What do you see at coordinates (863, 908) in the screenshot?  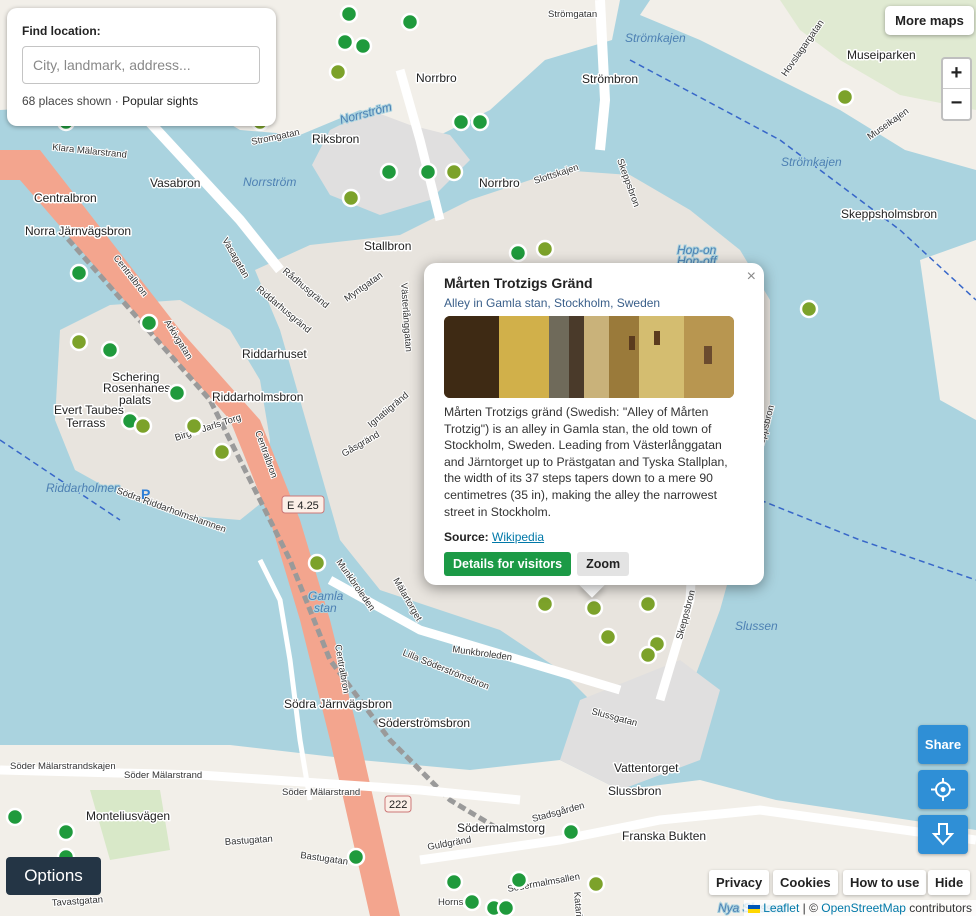 I see `osm-link: OpenStreetMap` at bounding box center [863, 908].